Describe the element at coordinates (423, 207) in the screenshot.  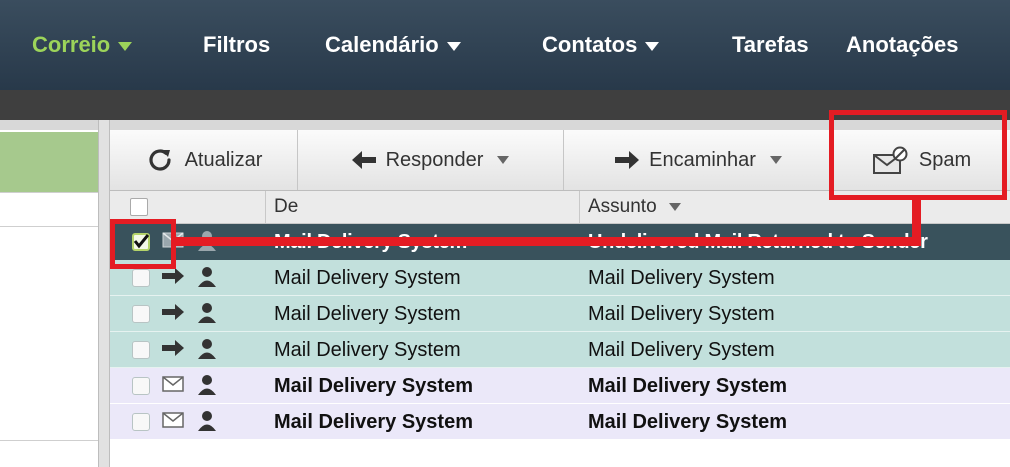
I see `header-from: De` at that location.